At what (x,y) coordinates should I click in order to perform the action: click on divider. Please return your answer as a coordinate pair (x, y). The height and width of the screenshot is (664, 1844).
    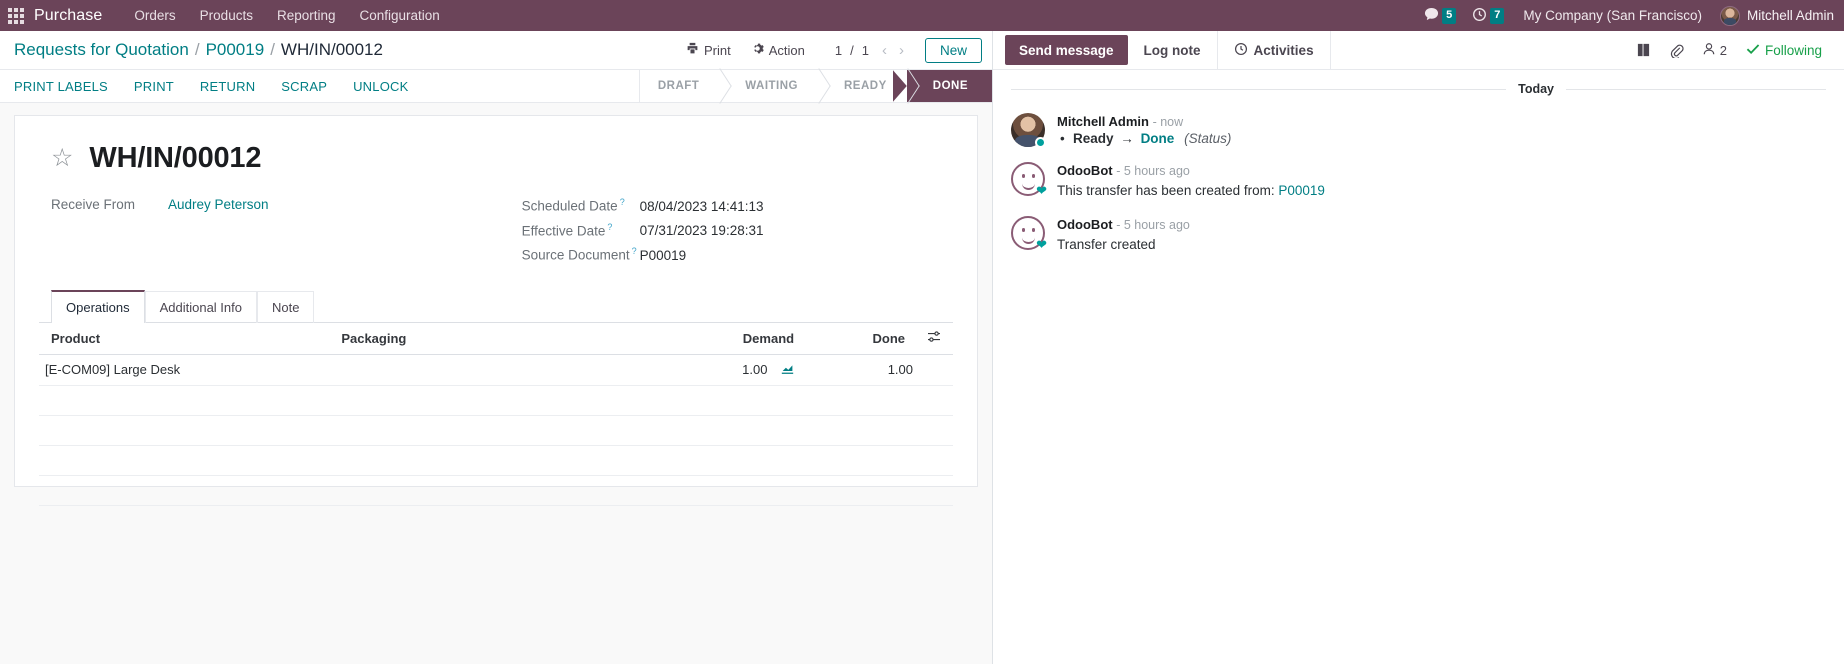
    Looking at the image, I should click on (1696, 89).